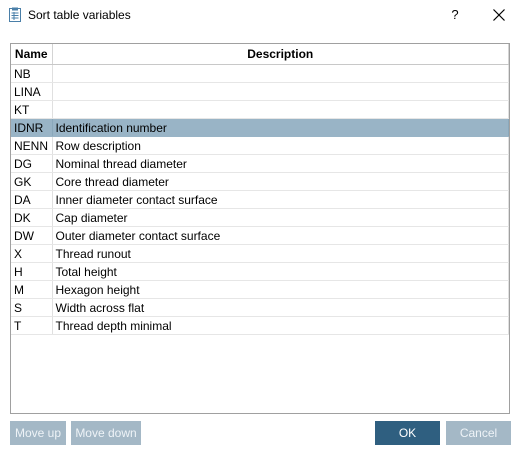  Describe the element at coordinates (106, 433) in the screenshot. I see `move-down-button: Move down` at that location.